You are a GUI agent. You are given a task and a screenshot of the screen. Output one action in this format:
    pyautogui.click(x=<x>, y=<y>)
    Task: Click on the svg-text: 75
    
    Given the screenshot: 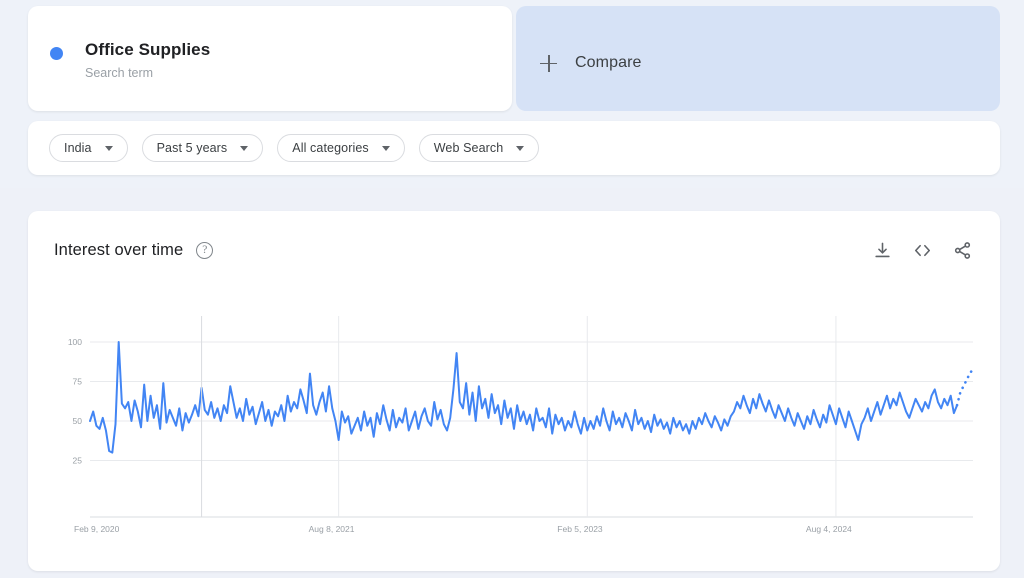 What is the action you would take?
    pyautogui.click(x=78, y=382)
    